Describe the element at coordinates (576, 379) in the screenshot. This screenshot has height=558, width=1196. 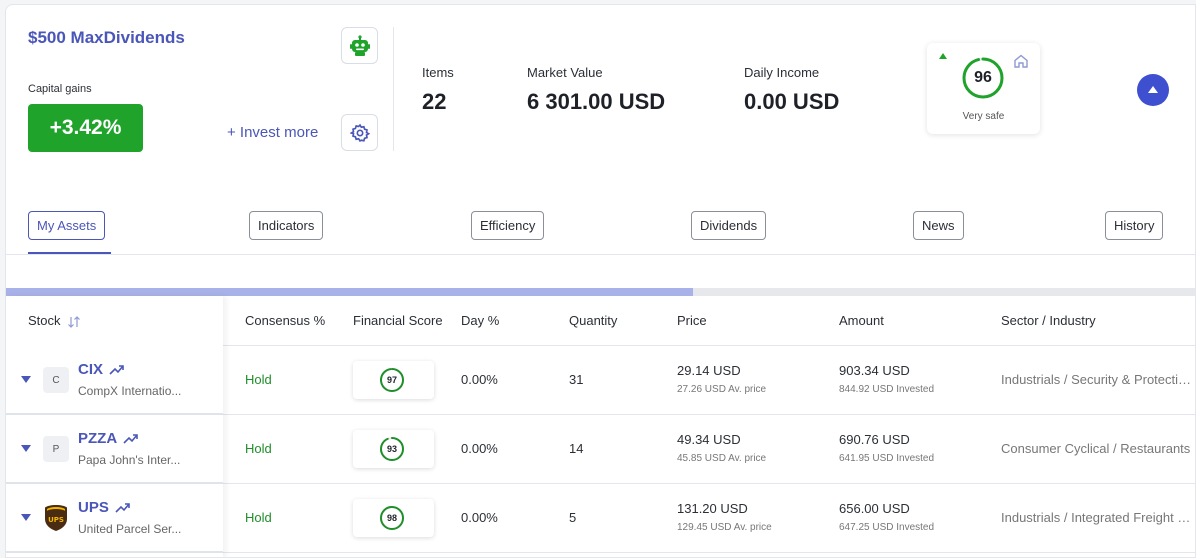
I see `quantity: 31` at that location.